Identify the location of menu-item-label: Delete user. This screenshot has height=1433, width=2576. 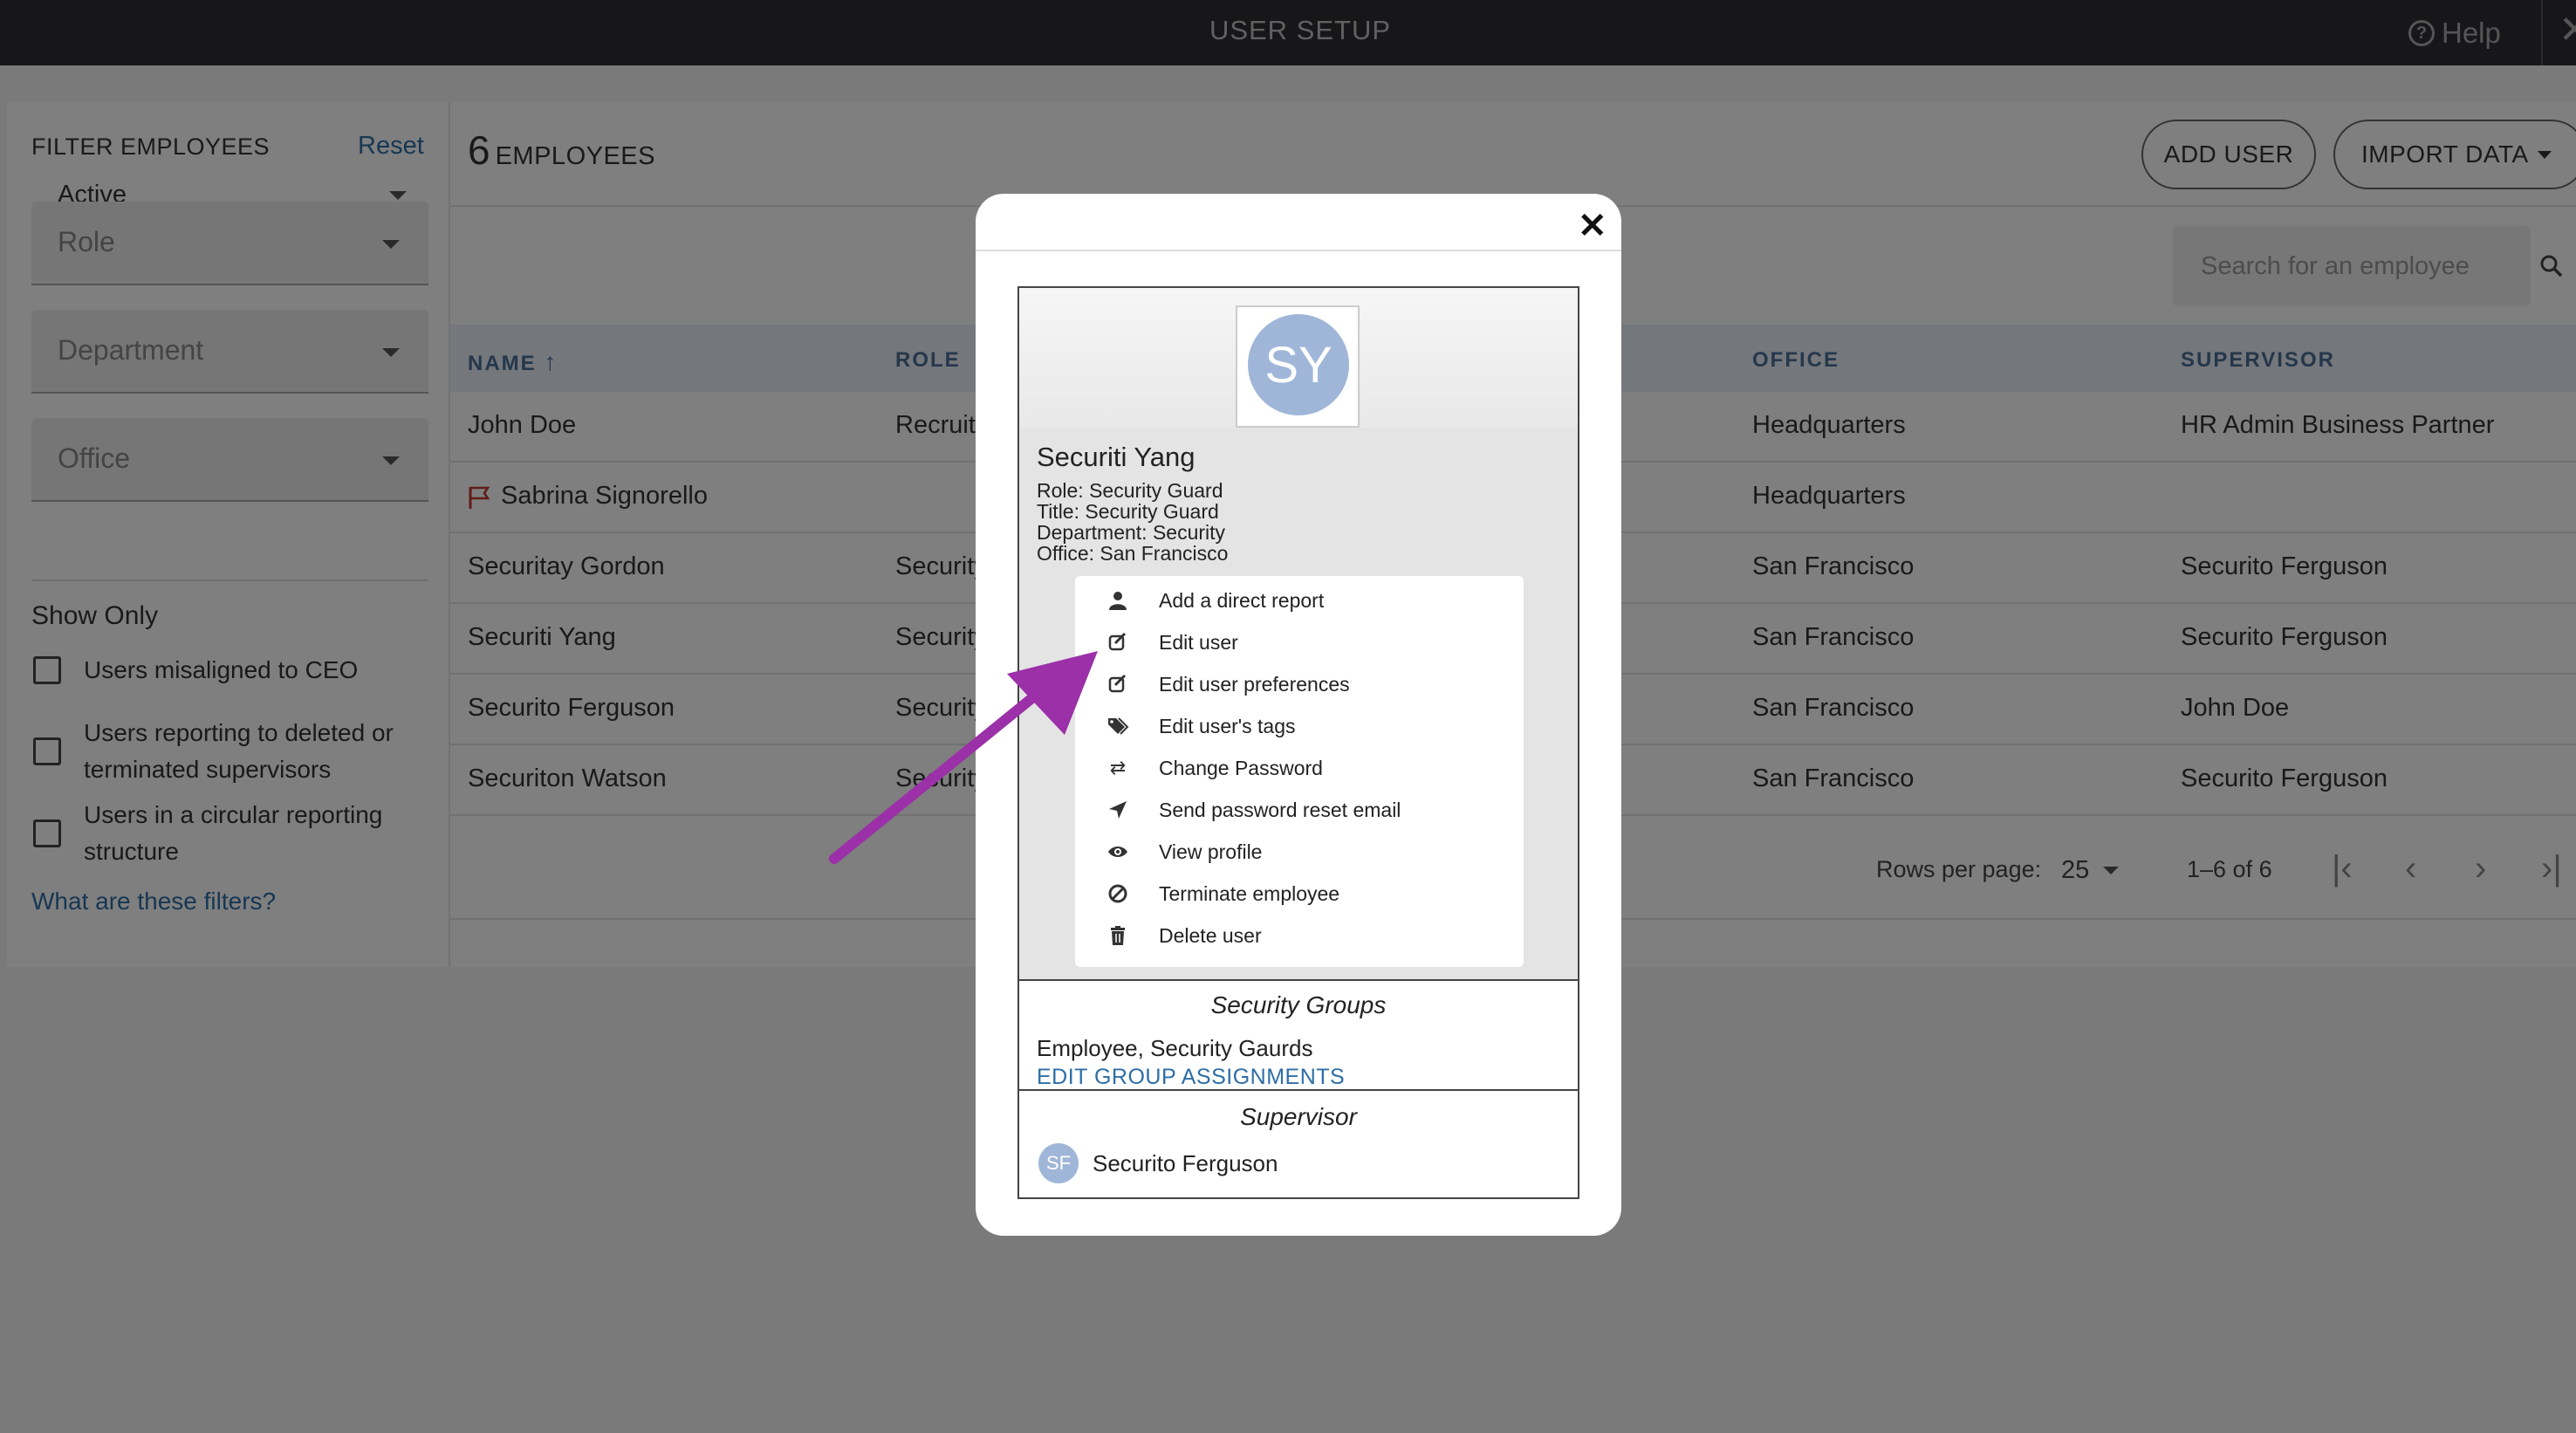
(1211, 935).